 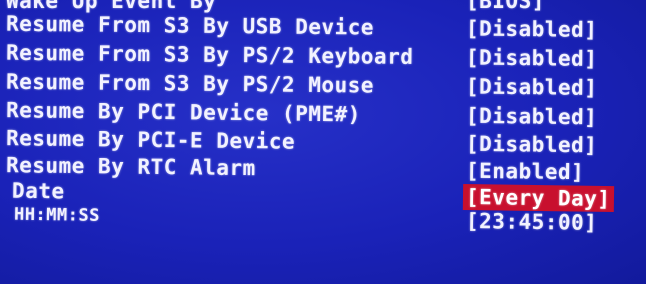 I want to click on setting-label: Resume By PCI Device (PME#), so click(x=183, y=112).